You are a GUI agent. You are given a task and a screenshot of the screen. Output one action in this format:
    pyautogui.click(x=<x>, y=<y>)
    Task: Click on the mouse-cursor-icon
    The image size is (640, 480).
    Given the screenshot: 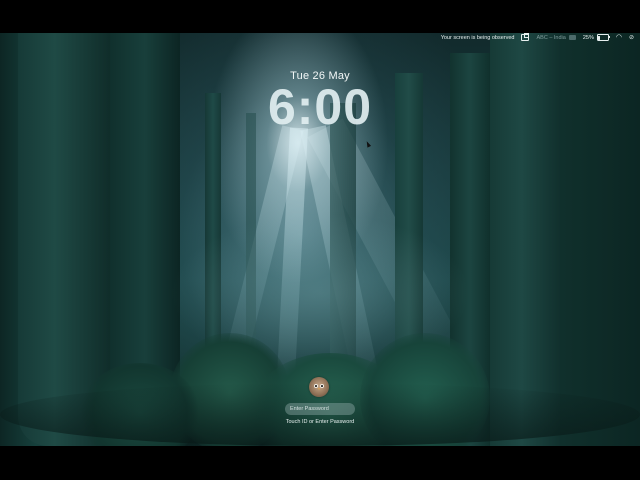 What is the action you would take?
    pyautogui.click(x=368, y=144)
    